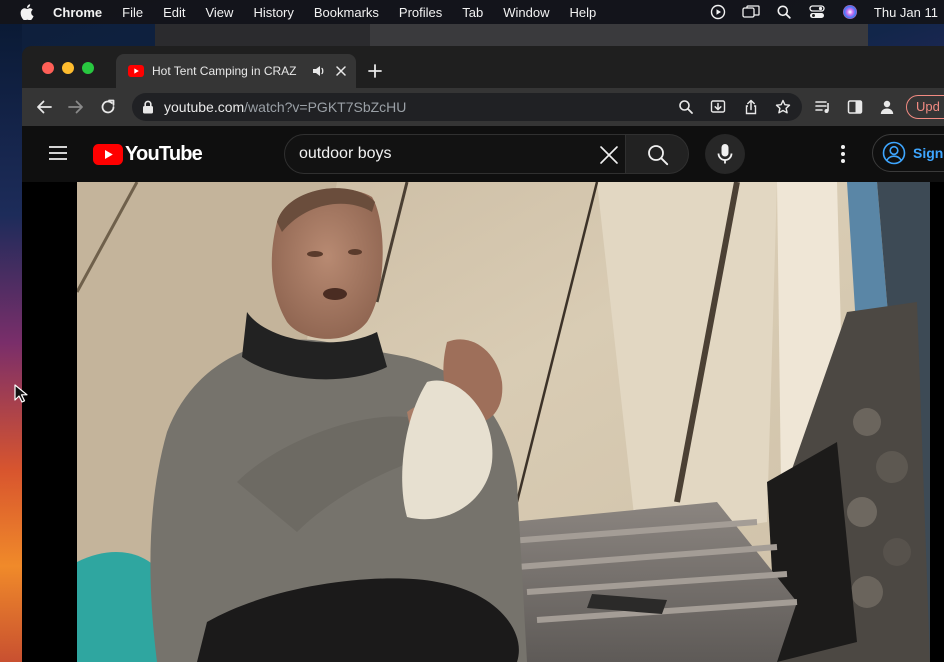 The height and width of the screenshot is (662, 944). I want to click on install-app-icon, so click(718, 107).